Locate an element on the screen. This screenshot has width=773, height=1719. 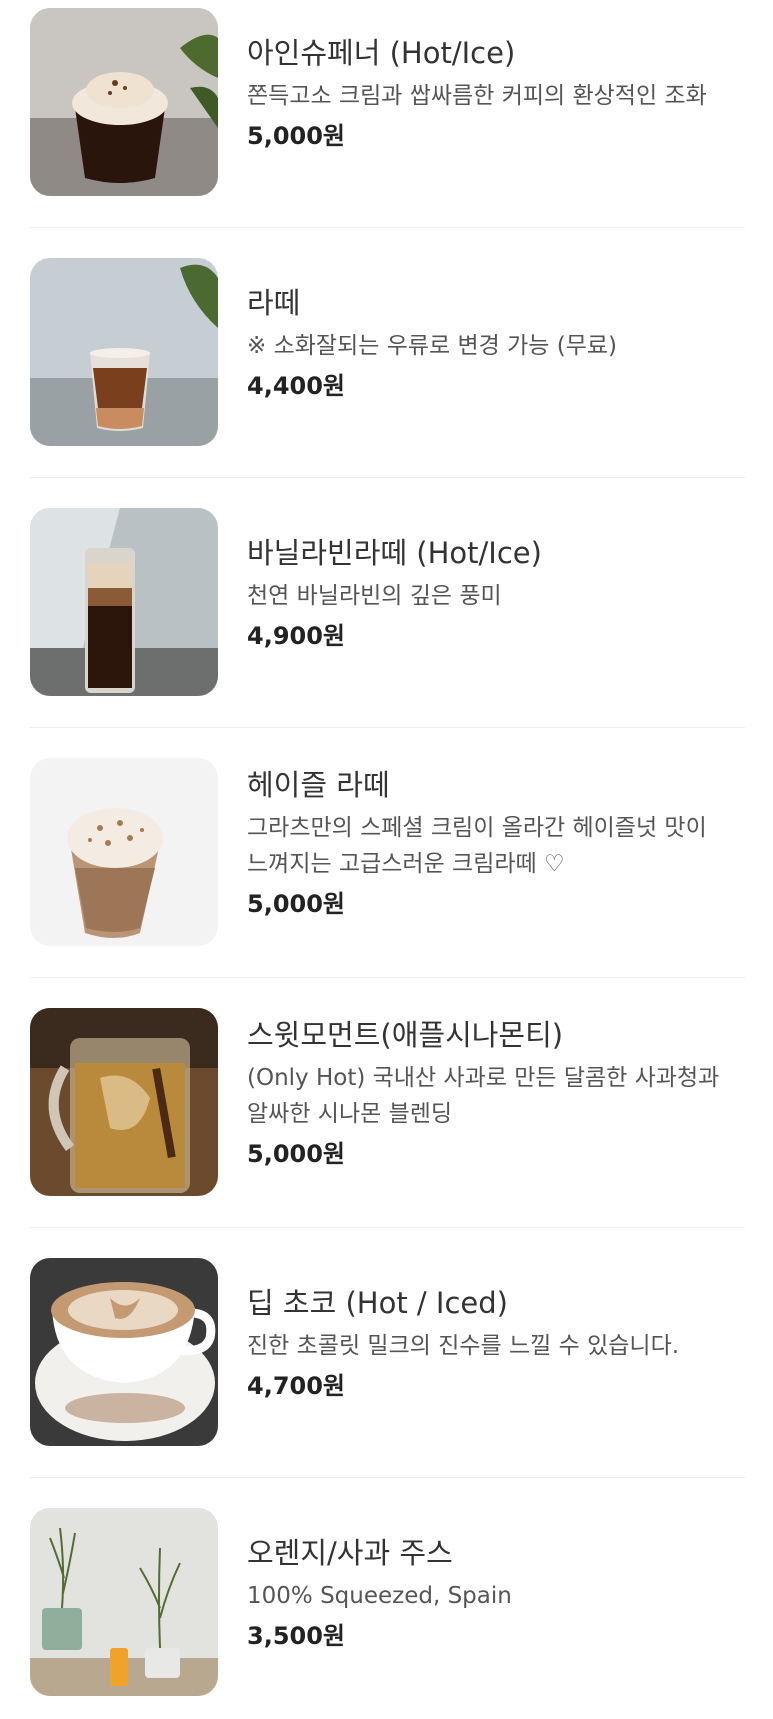
menu-item-description: ※ 소화잘되는 우류로 변경 가능 (무료) is located at coordinates (496, 346).